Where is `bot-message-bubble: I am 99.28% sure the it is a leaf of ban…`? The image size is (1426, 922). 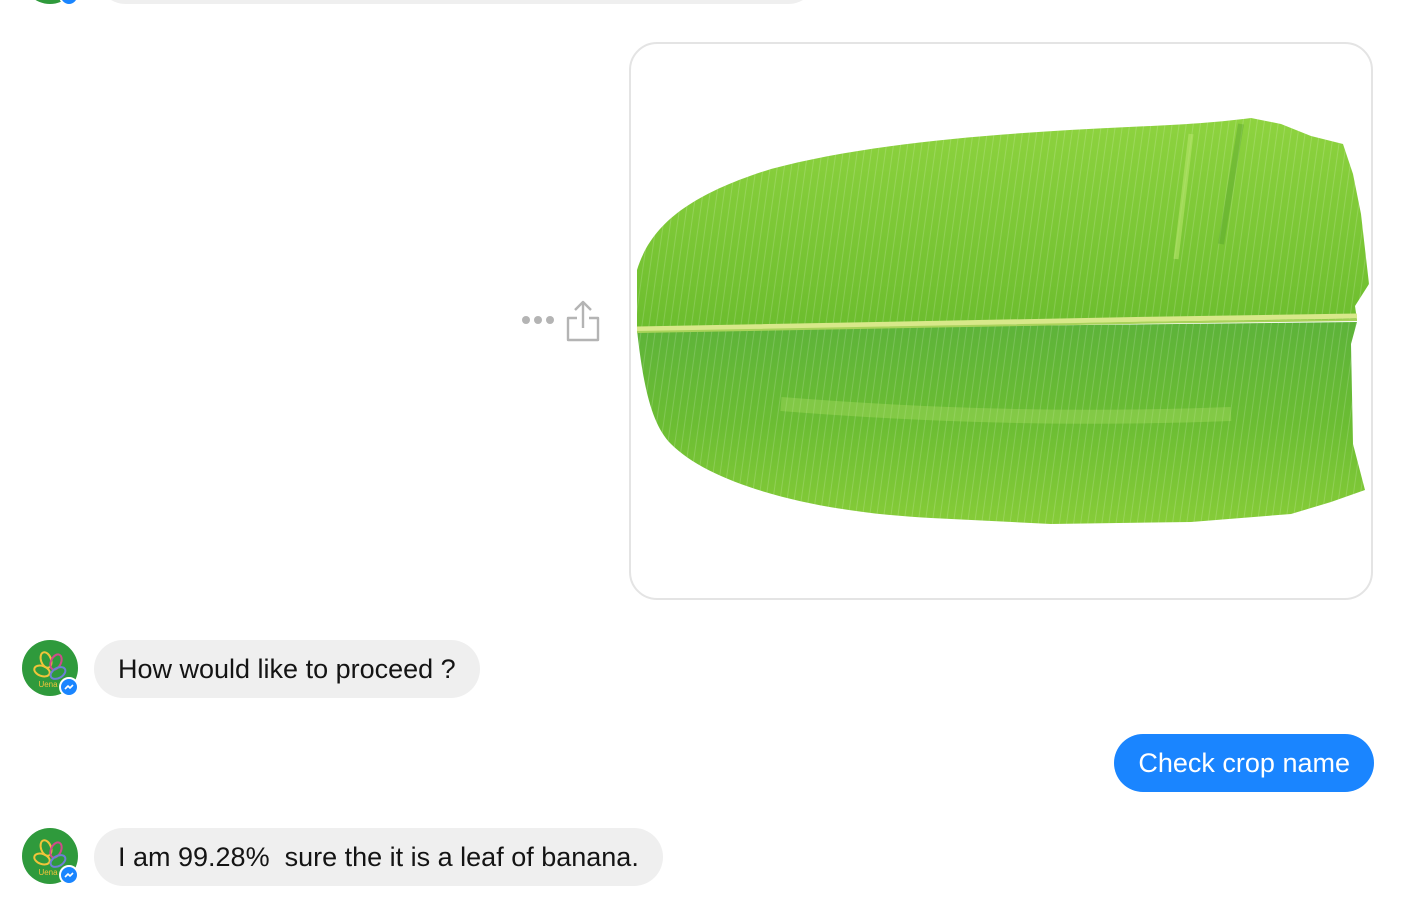
bot-message-bubble: I am 99.28% sure the it is a leaf of ban… is located at coordinates (378, 857).